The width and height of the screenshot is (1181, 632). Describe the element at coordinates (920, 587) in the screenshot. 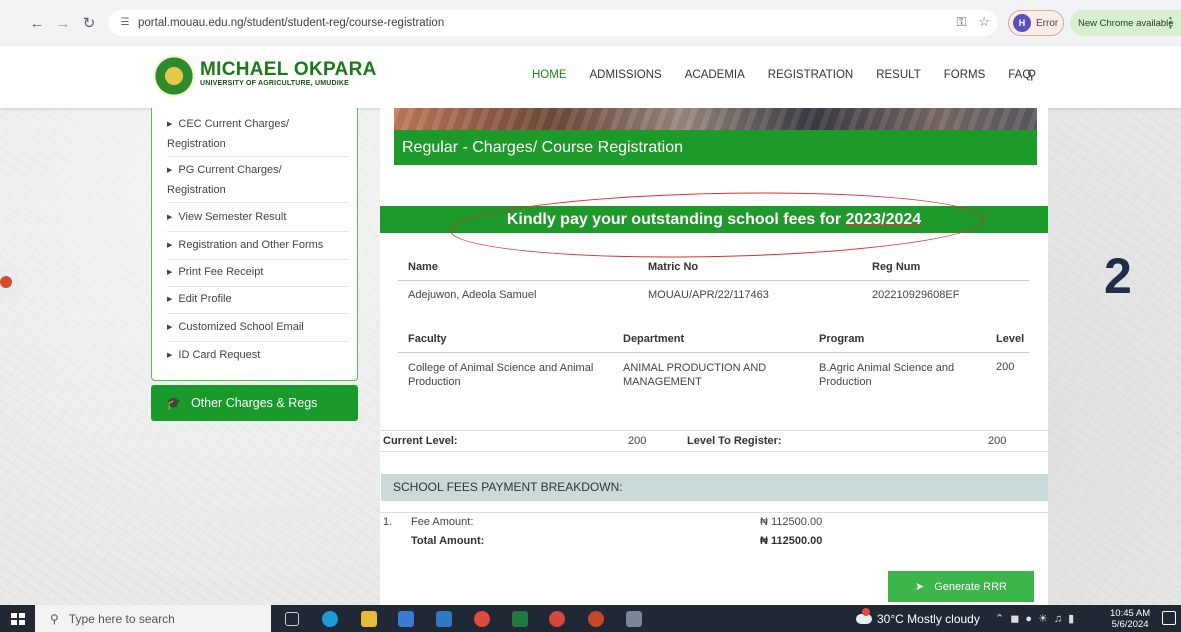

I see `send-arrow-icon: ➤` at that location.